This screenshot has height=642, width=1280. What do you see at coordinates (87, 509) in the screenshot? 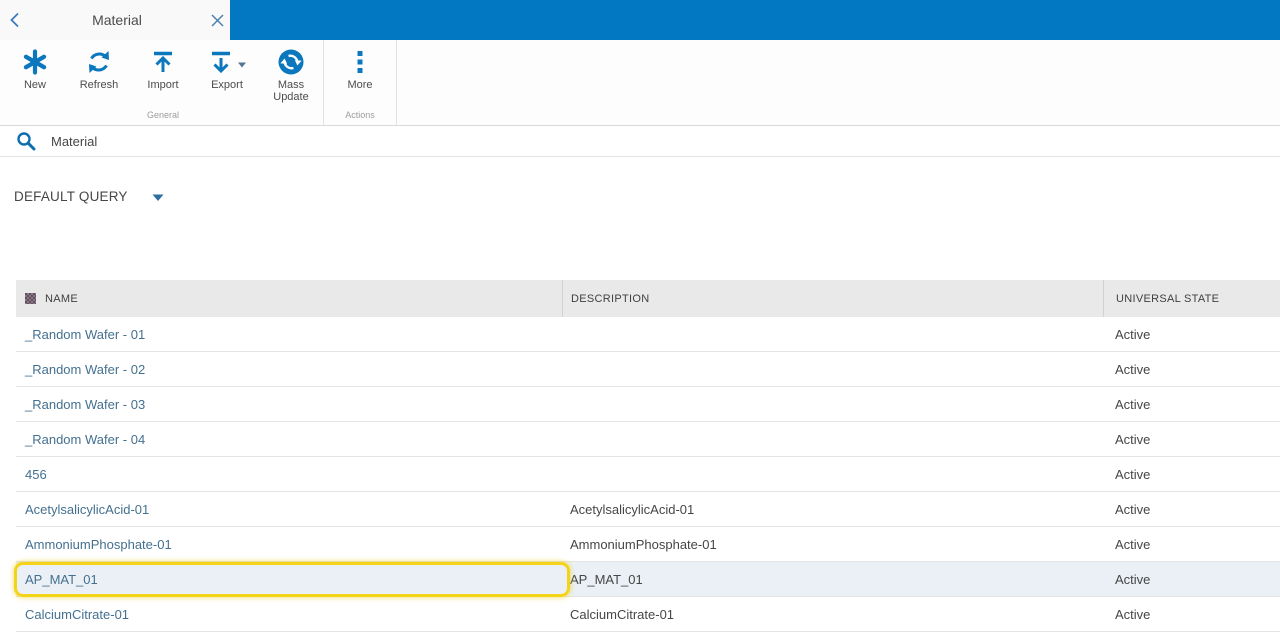
I see `row-name-link: AcetylsalicylicAcid-01` at bounding box center [87, 509].